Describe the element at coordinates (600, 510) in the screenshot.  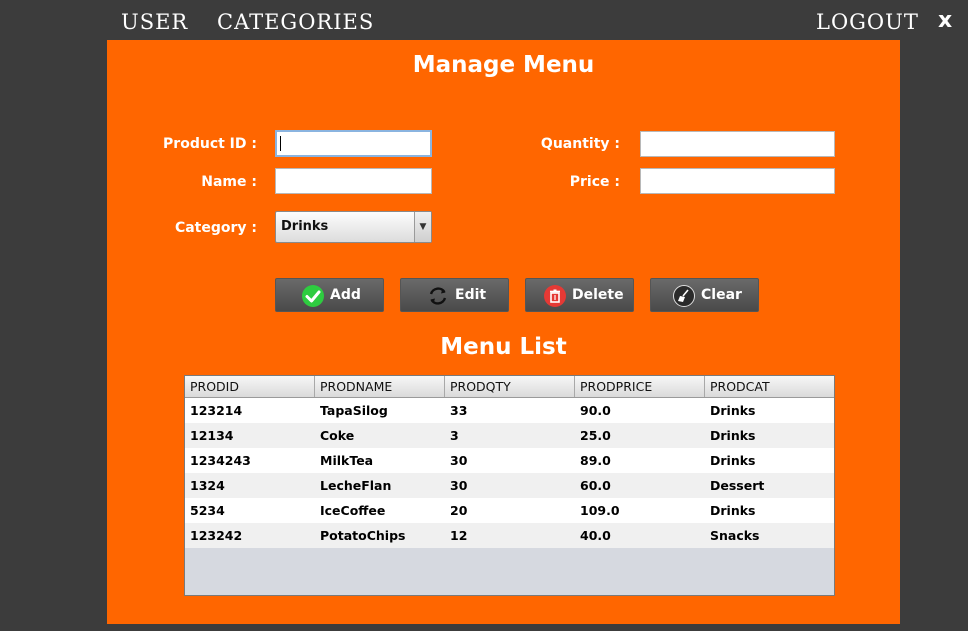
I see `cell-prodprice: 109.0` at that location.